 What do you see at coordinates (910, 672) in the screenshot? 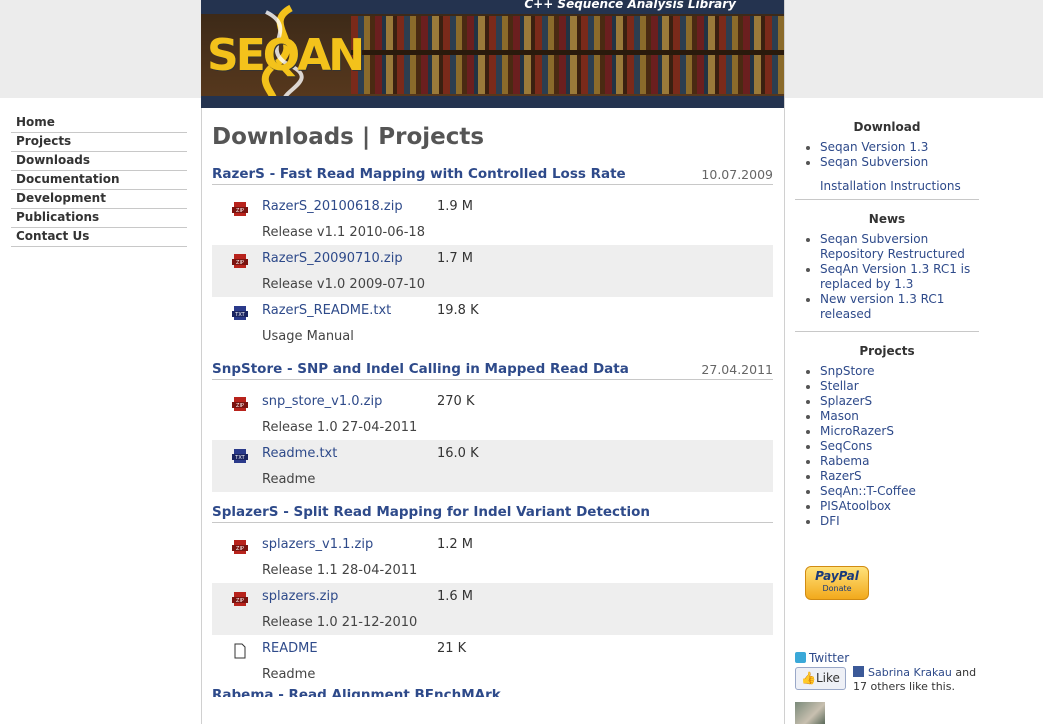
I see `facebook-friend-link: Sabrina Krakau` at bounding box center [910, 672].